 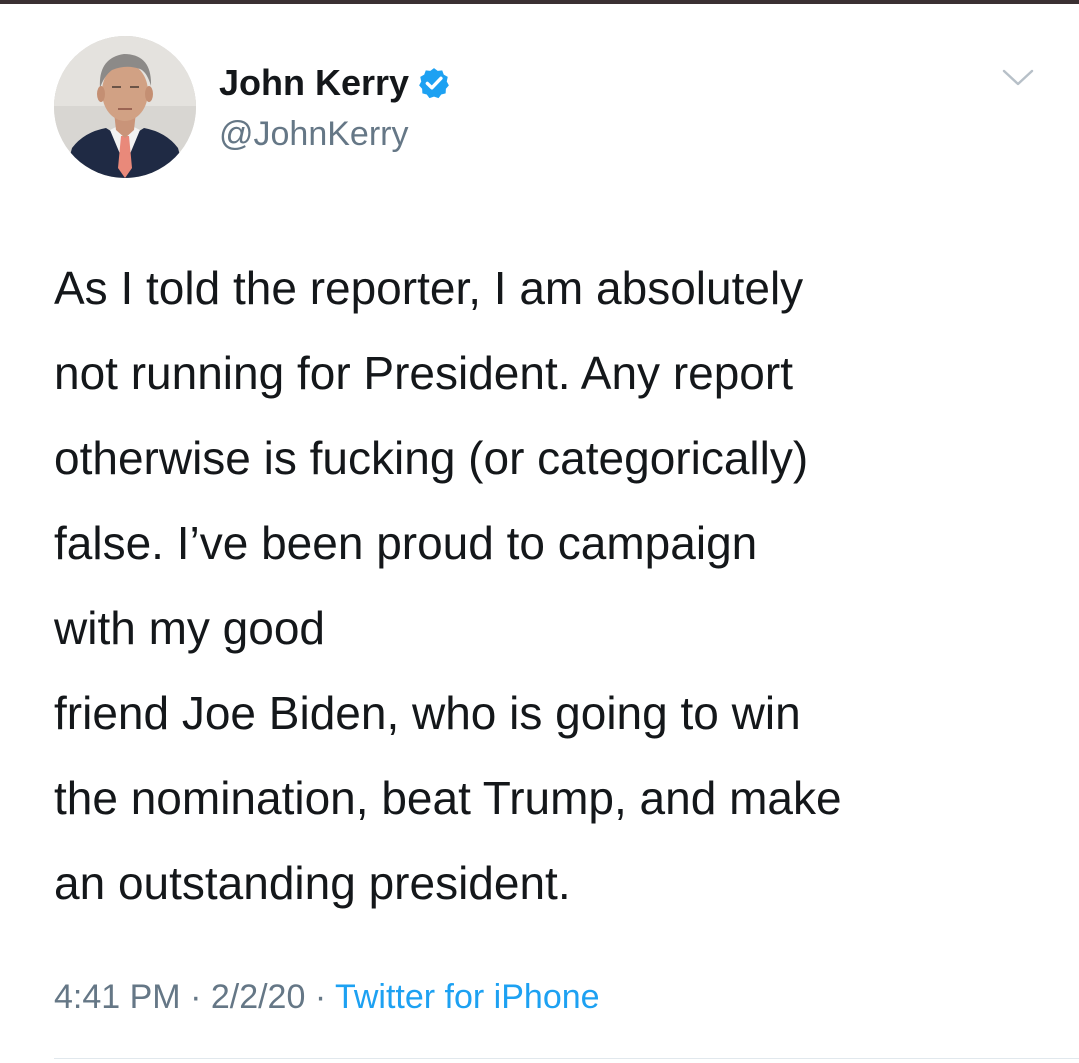 What do you see at coordinates (423, 373) in the screenshot?
I see `tweet-text-line: not running for President. Any report` at bounding box center [423, 373].